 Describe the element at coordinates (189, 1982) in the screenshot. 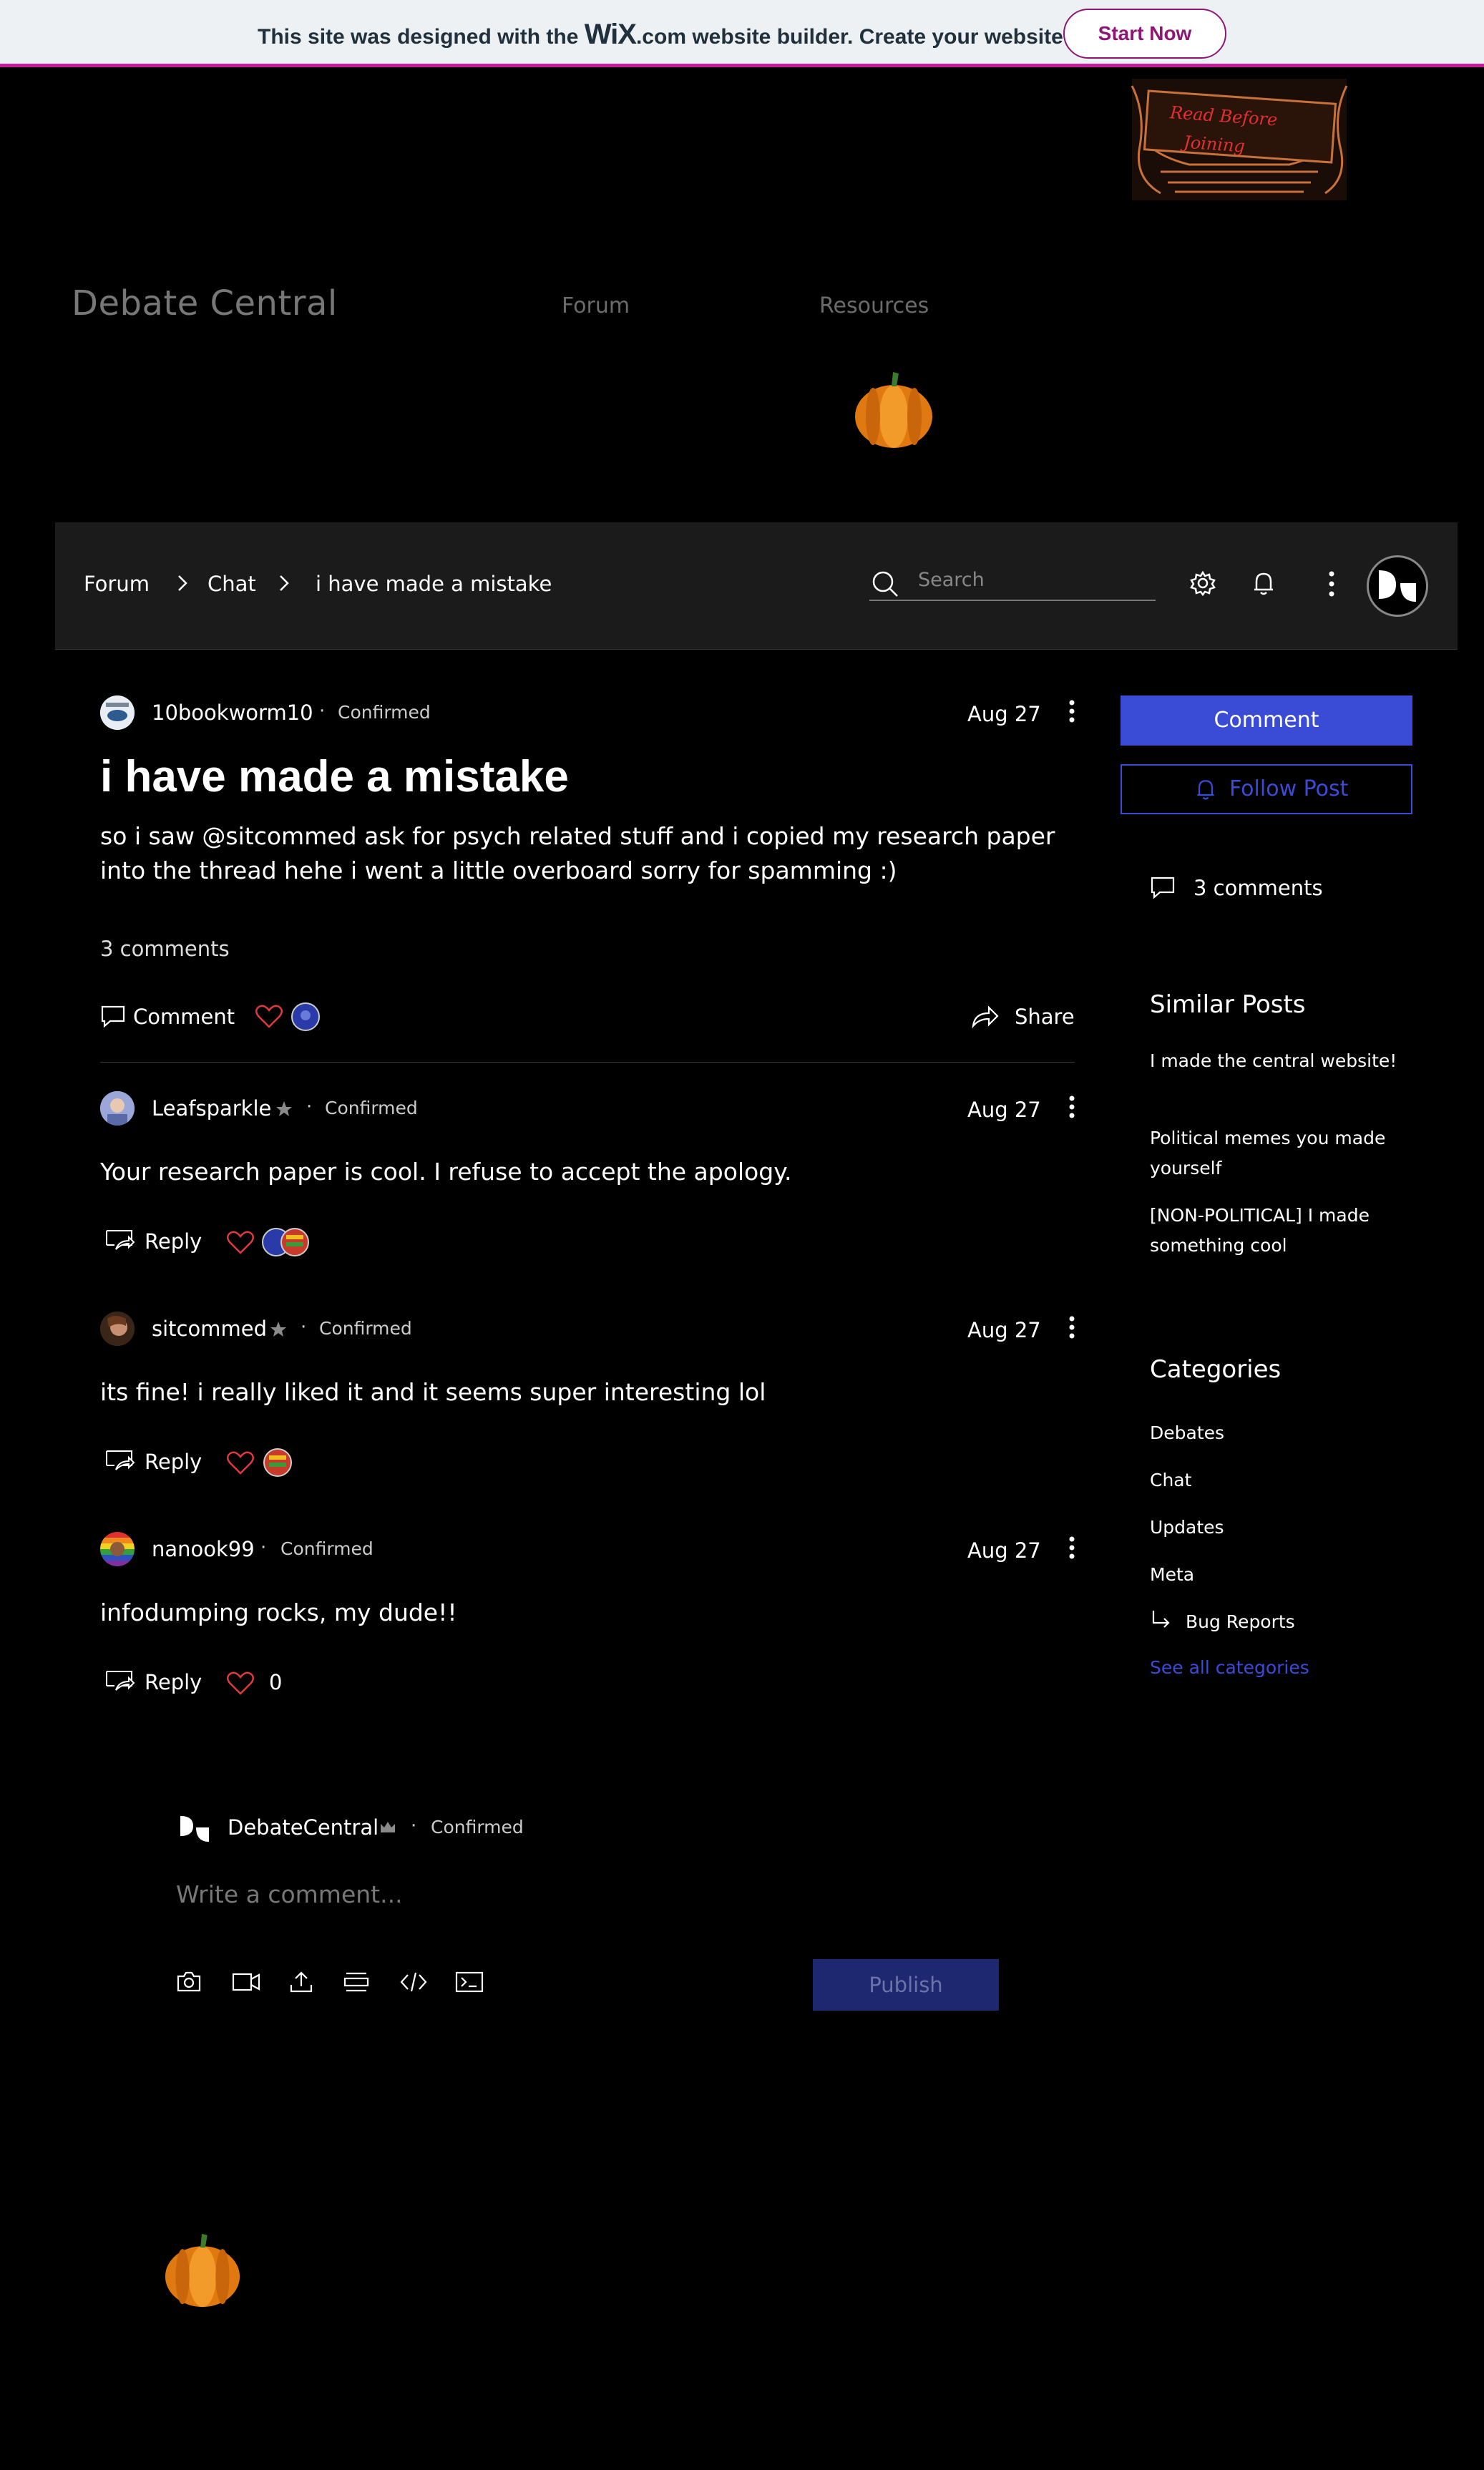

I see `camera-icon` at that location.